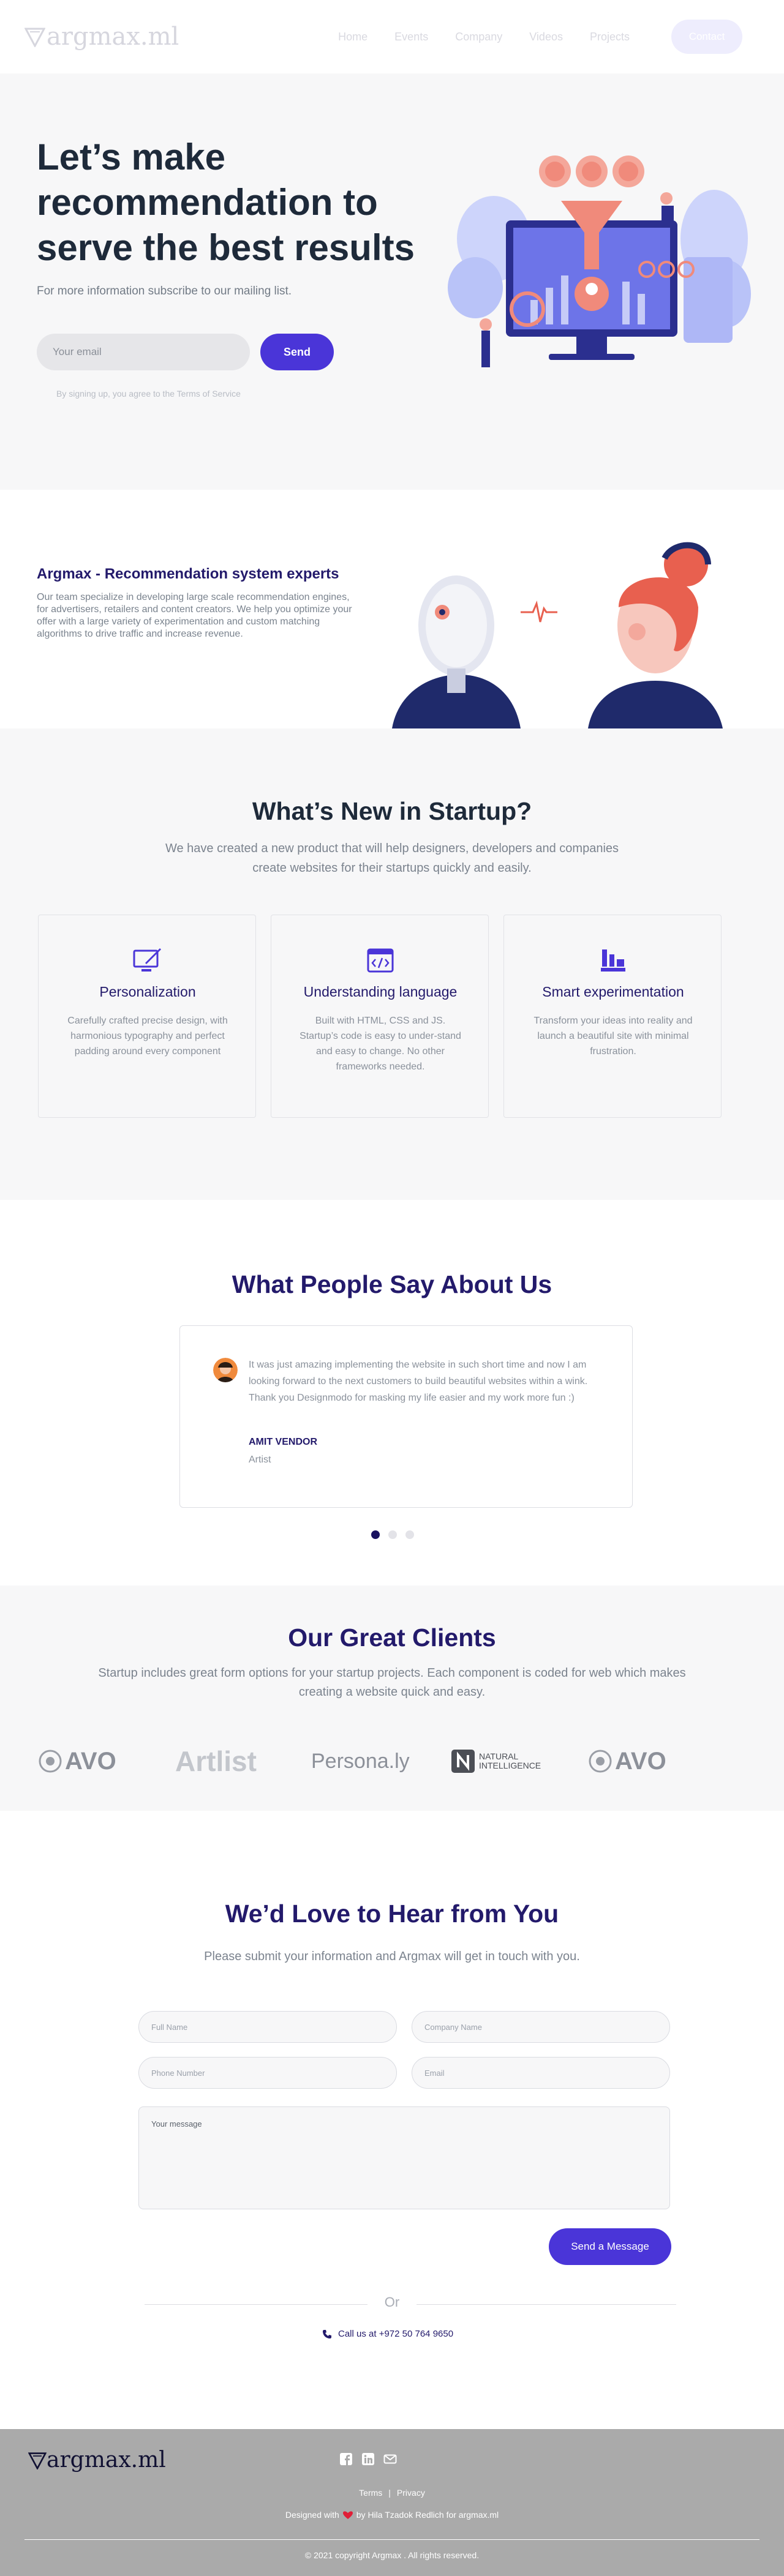  Describe the element at coordinates (381, 960) in the screenshot. I see `code-window-icon` at that location.